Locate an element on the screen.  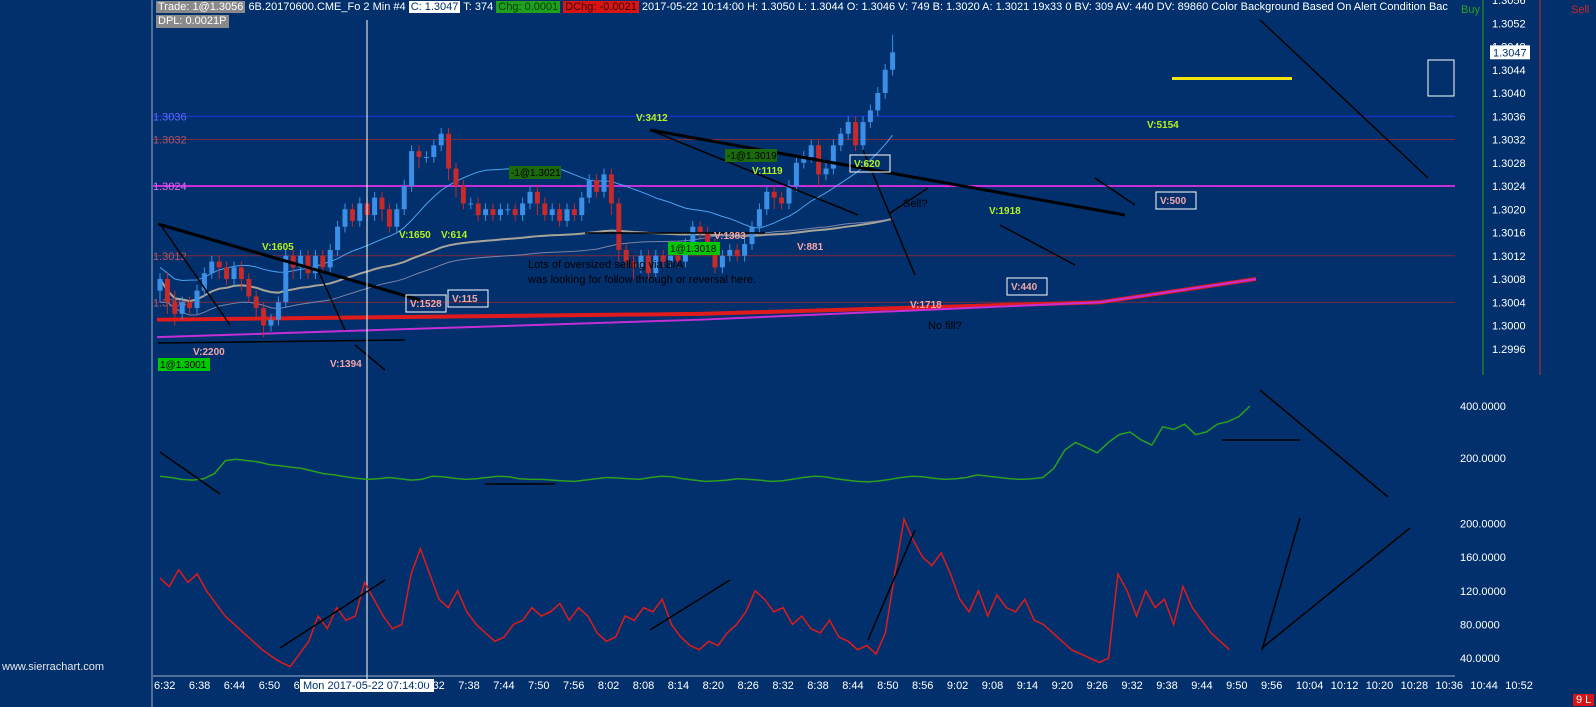
x-tick-label-13: 8:14 is located at coordinates (678, 686).